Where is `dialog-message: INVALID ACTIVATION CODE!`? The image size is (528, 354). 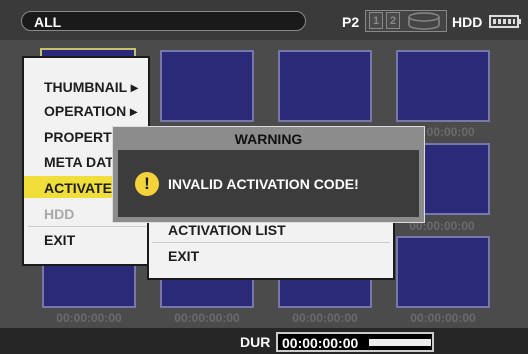 dialog-message: INVALID ACTIVATION CODE! is located at coordinates (263, 184).